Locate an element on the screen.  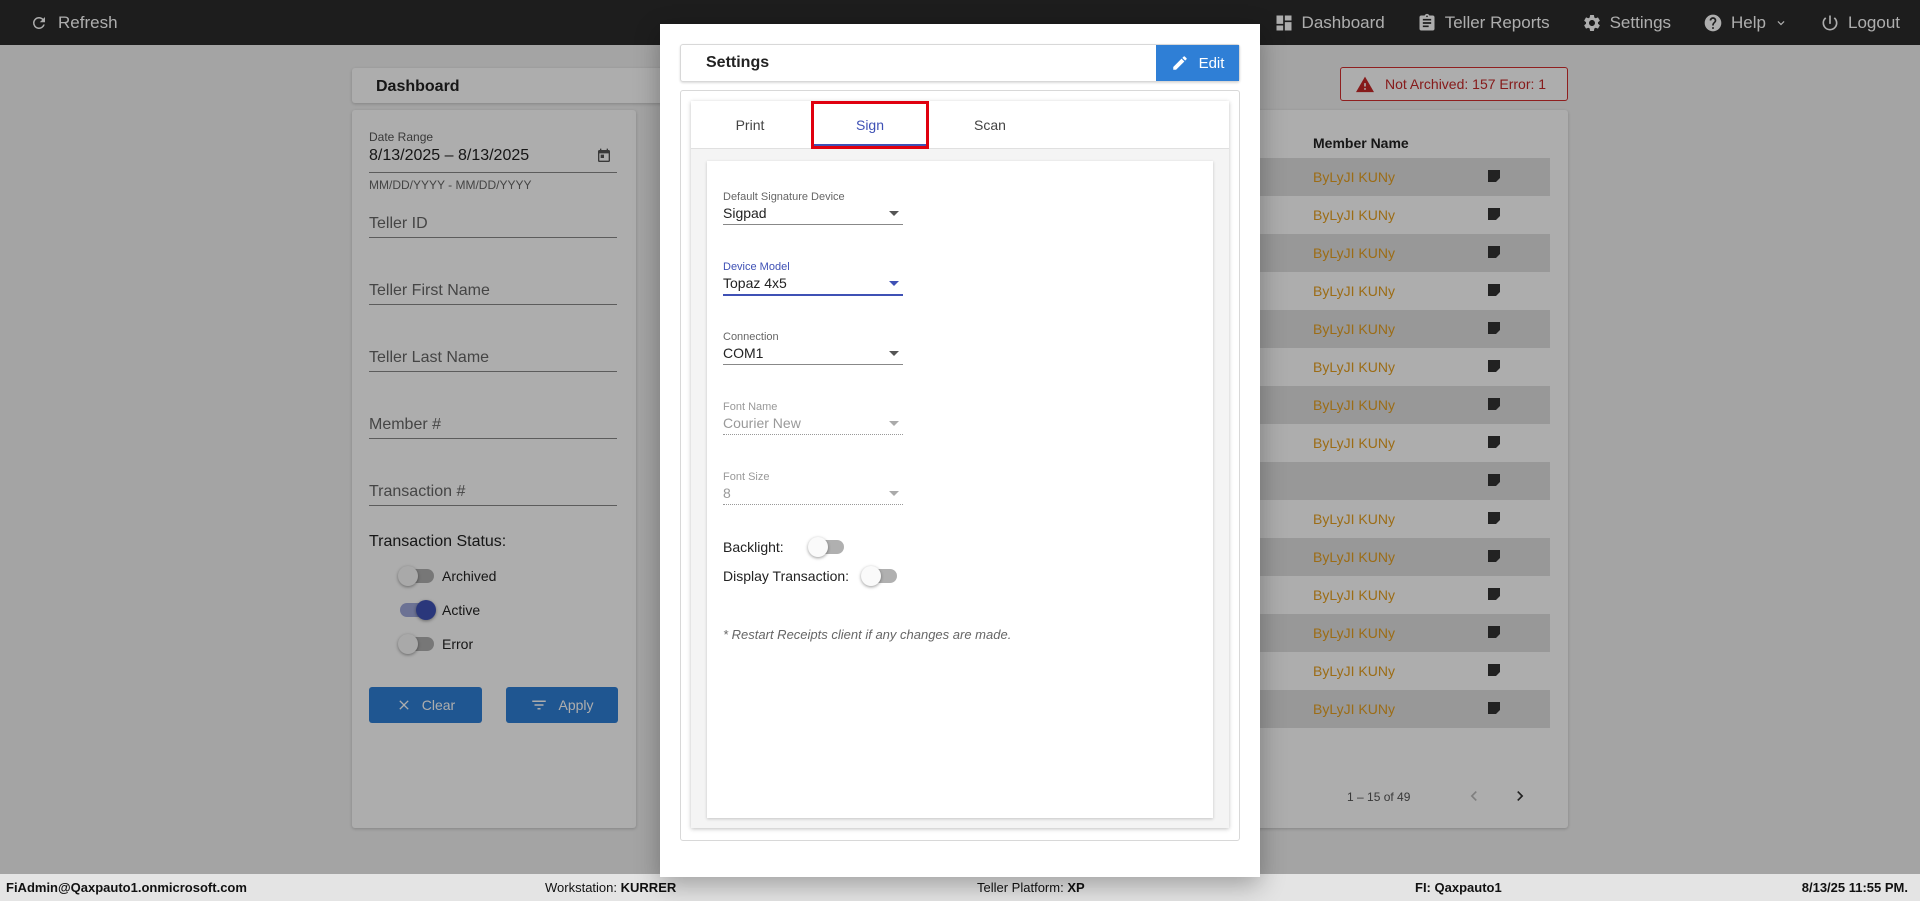
font-name-value: Courier New is located at coordinates (762, 423).